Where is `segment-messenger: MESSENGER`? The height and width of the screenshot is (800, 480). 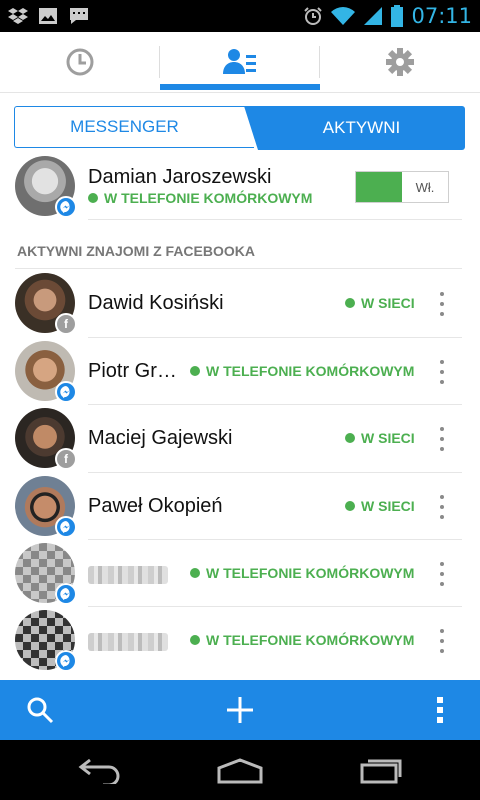 segment-messenger: MESSENGER is located at coordinates (134, 127).